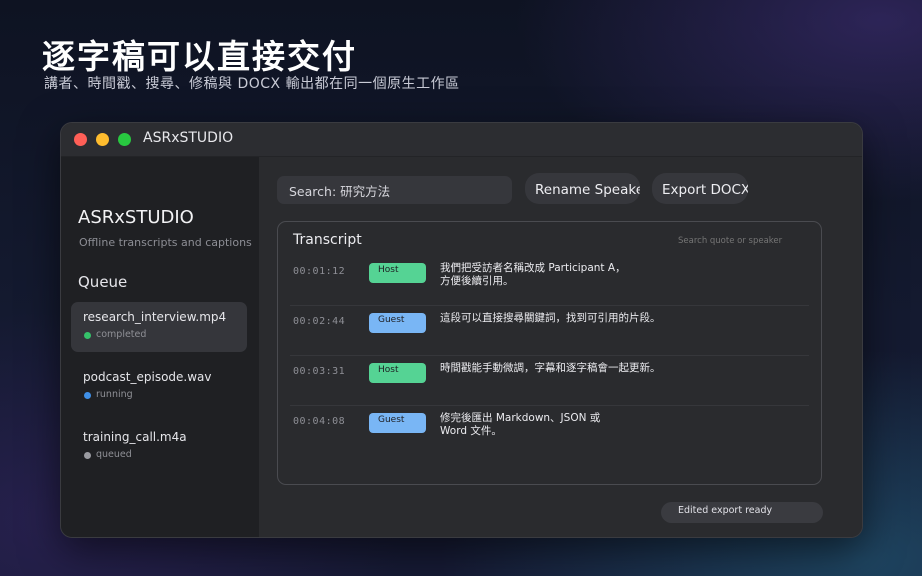 Image resolution: width=922 pixels, height=576 pixels. I want to click on hero-title: 逐字稿可以直接交付, so click(199, 56).